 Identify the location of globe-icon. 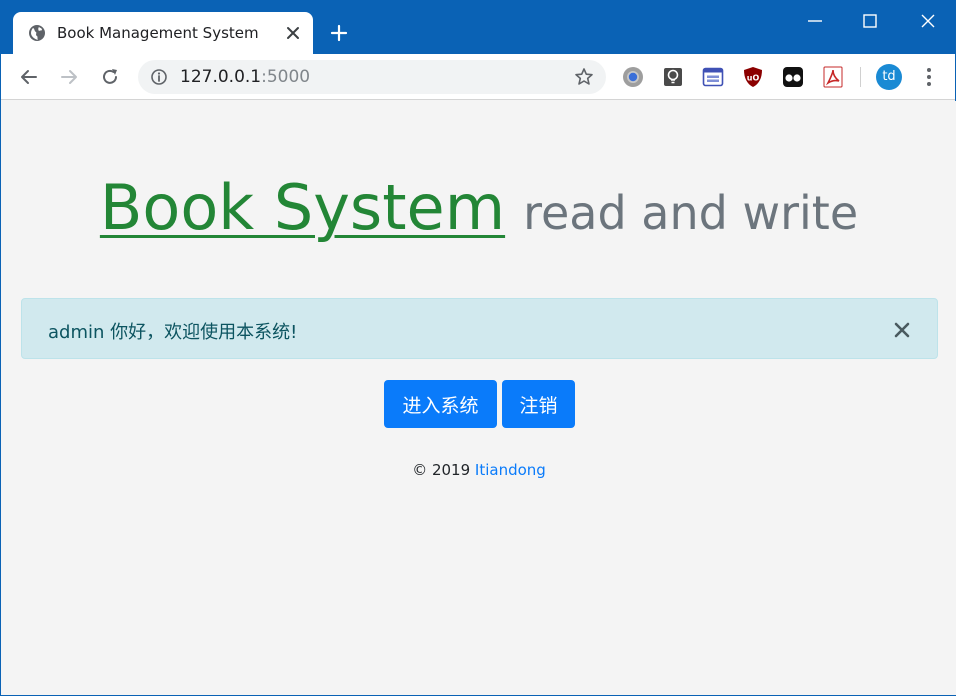
(37, 33).